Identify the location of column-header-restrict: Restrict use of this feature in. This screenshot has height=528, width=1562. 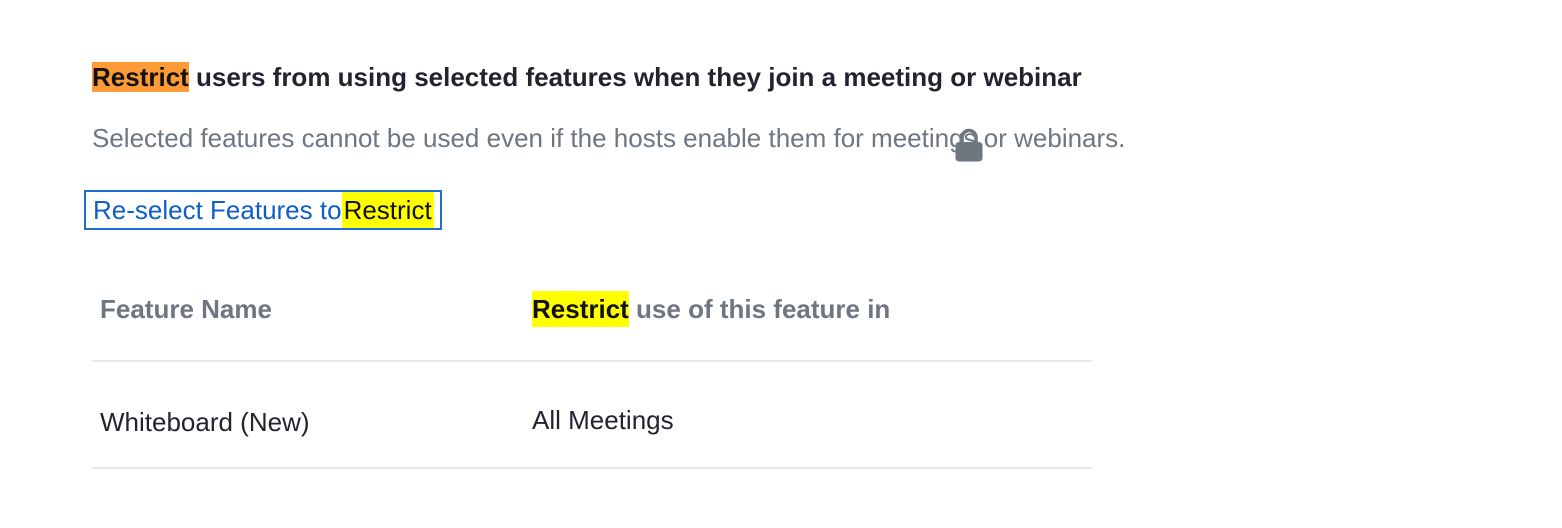
(711, 309).